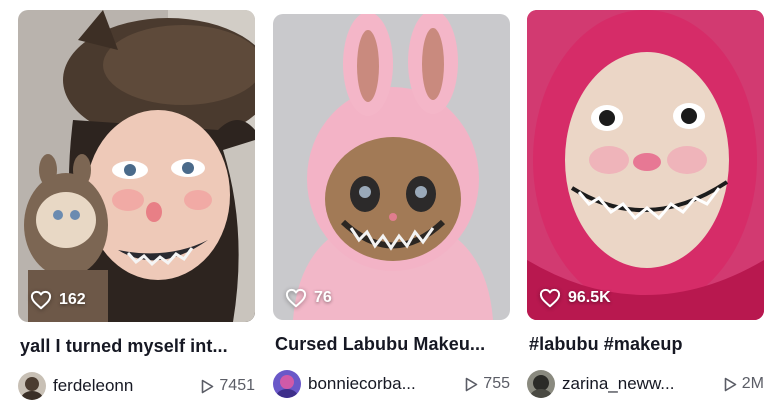  What do you see at coordinates (93, 386) in the screenshot?
I see `username: ferdeleonn` at bounding box center [93, 386].